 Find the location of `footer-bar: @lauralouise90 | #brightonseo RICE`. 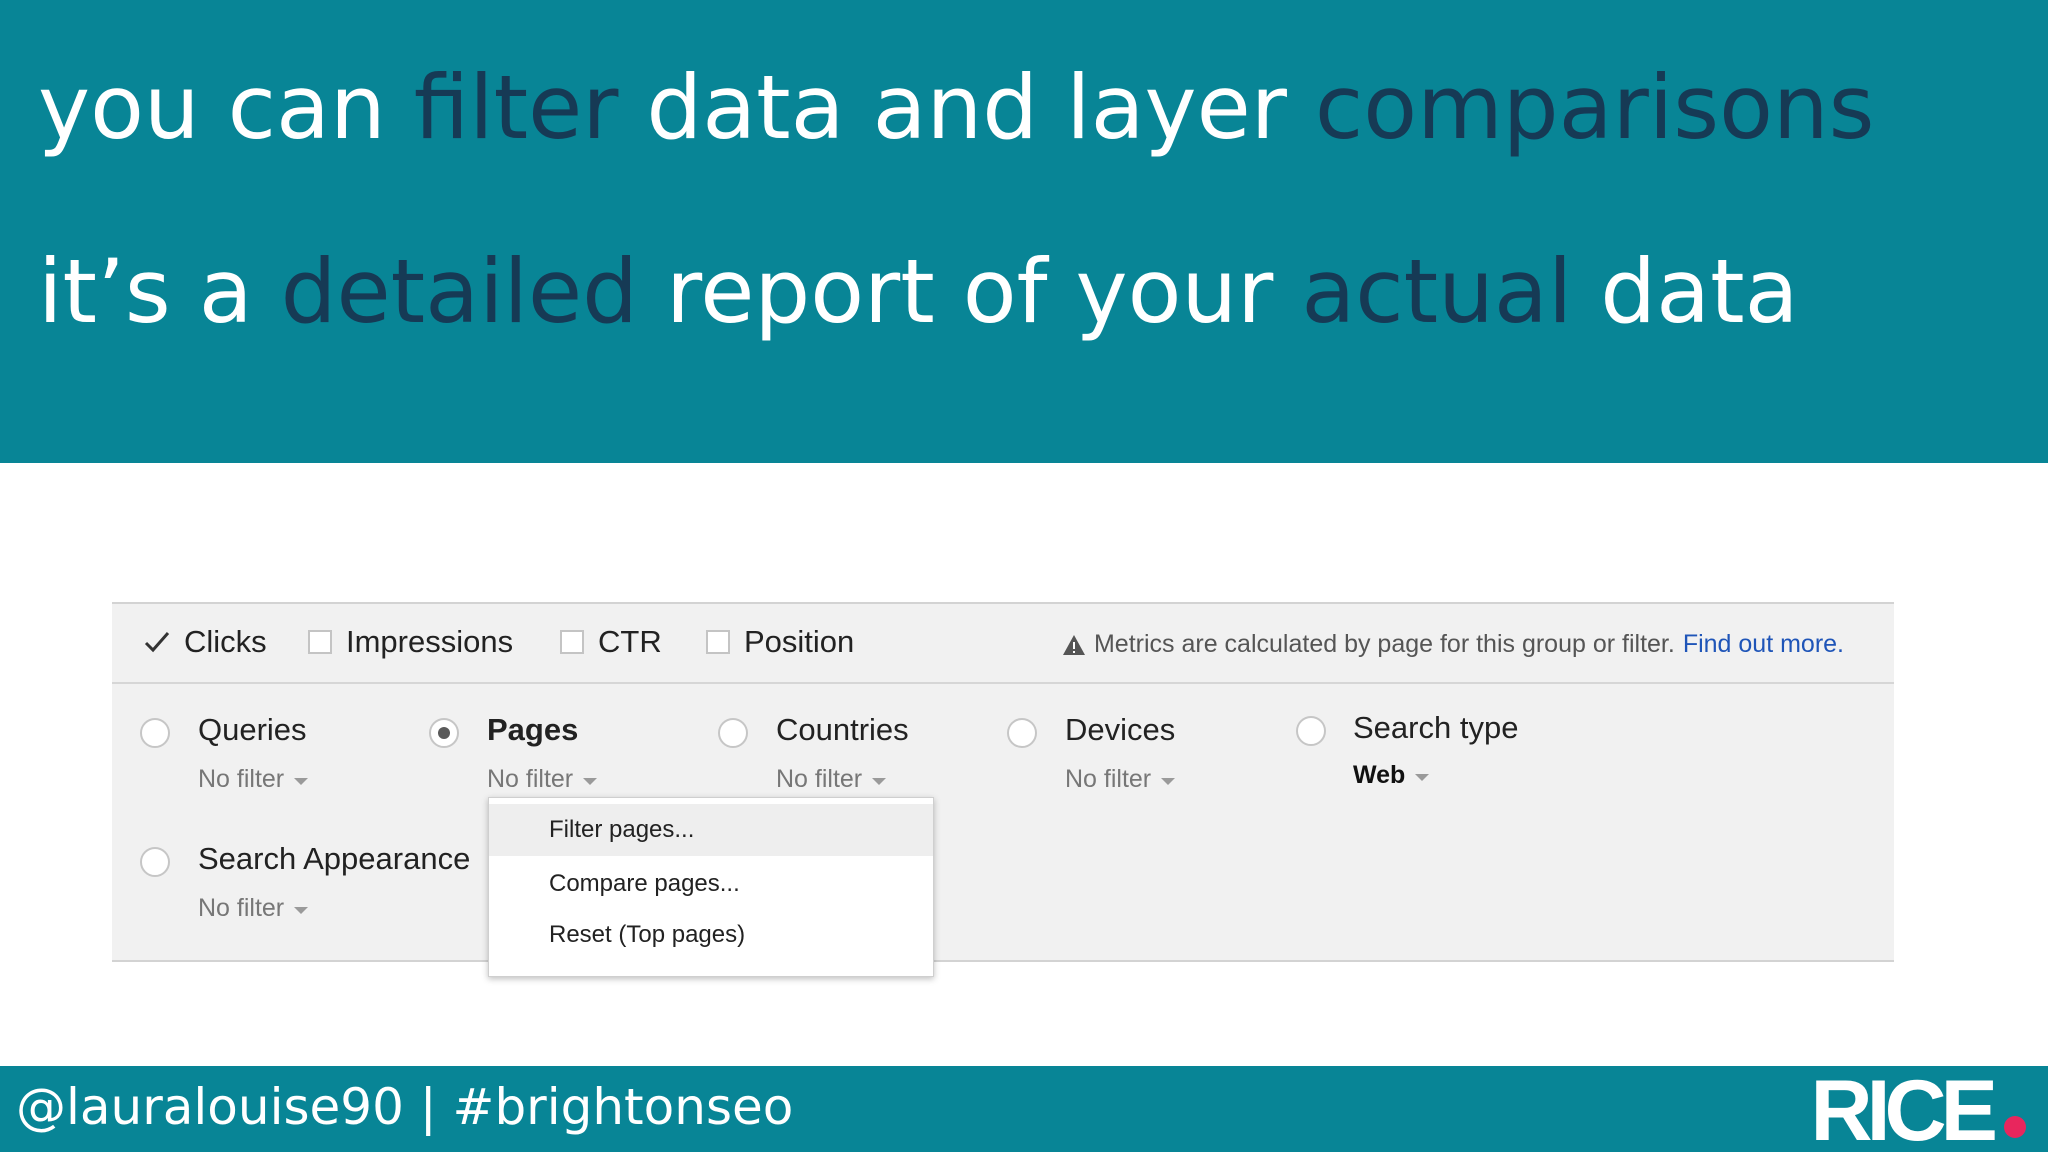

footer-bar: @lauralouise90 | #brightonseo RICE is located at coordinates (1024, 1109).